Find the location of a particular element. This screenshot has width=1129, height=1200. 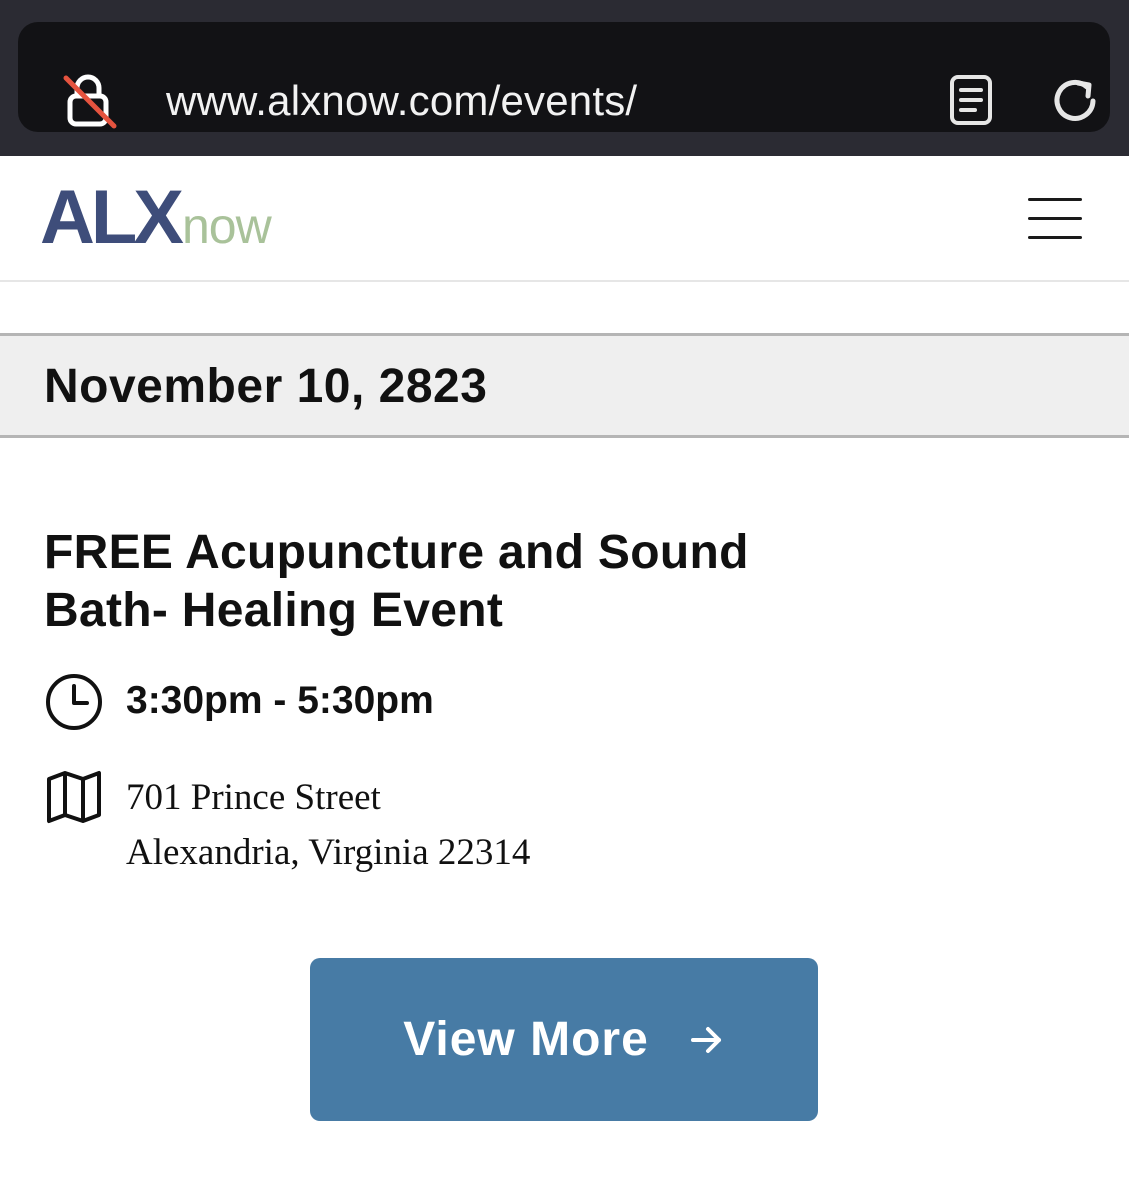

arrow-right-icon is located at coordinates (705, 1039).